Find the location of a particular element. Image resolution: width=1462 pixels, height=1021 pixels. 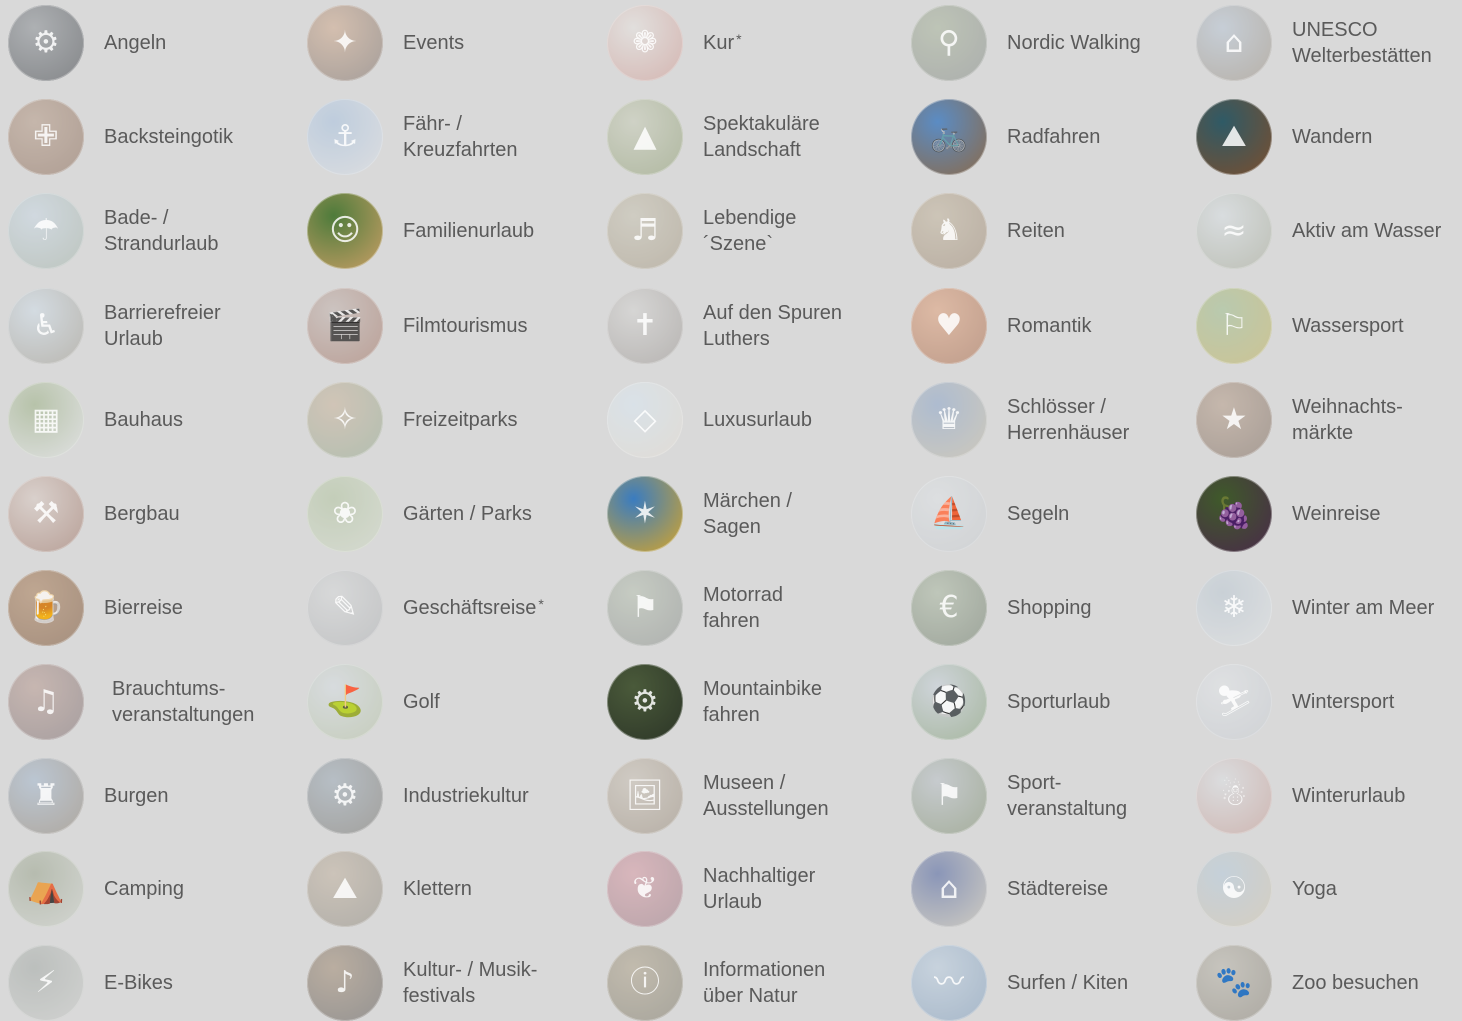

category-tile: ☂ Bade- / Strandurlaub is located at coordinates (113, 231).